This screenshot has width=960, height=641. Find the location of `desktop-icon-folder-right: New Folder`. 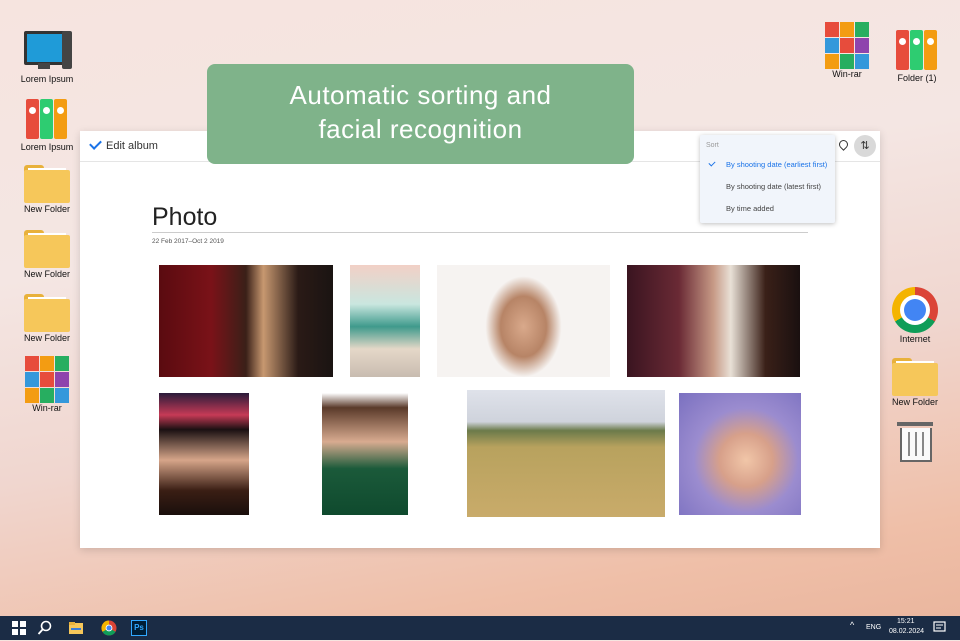

desktop-icon-folder-right: New Folder is located at coordinates (915, 381).